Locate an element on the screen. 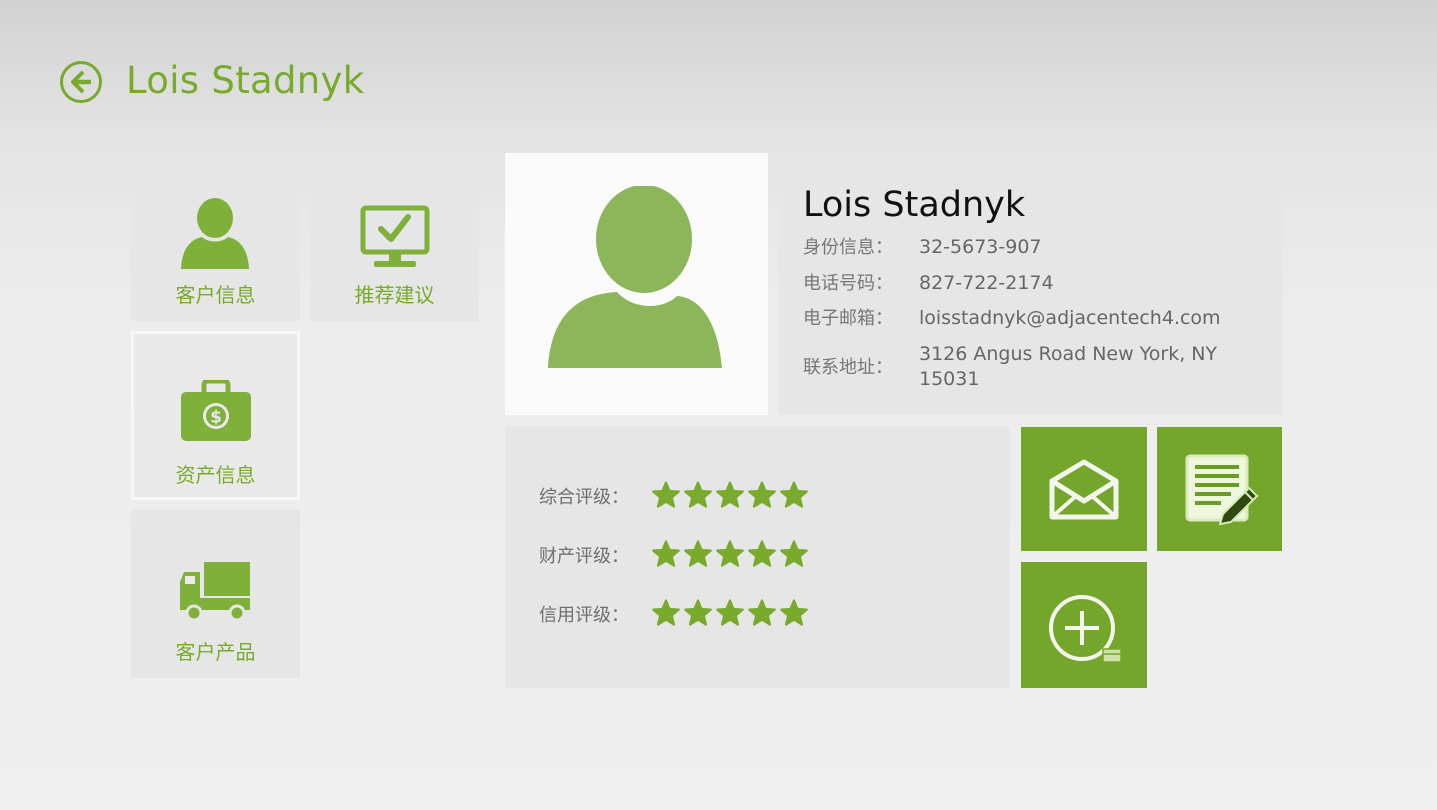 Image resolution: width=1437 pixels, height=810 pixels. tile-customer-products: 客户产品 is located at coordinates (215, 594).